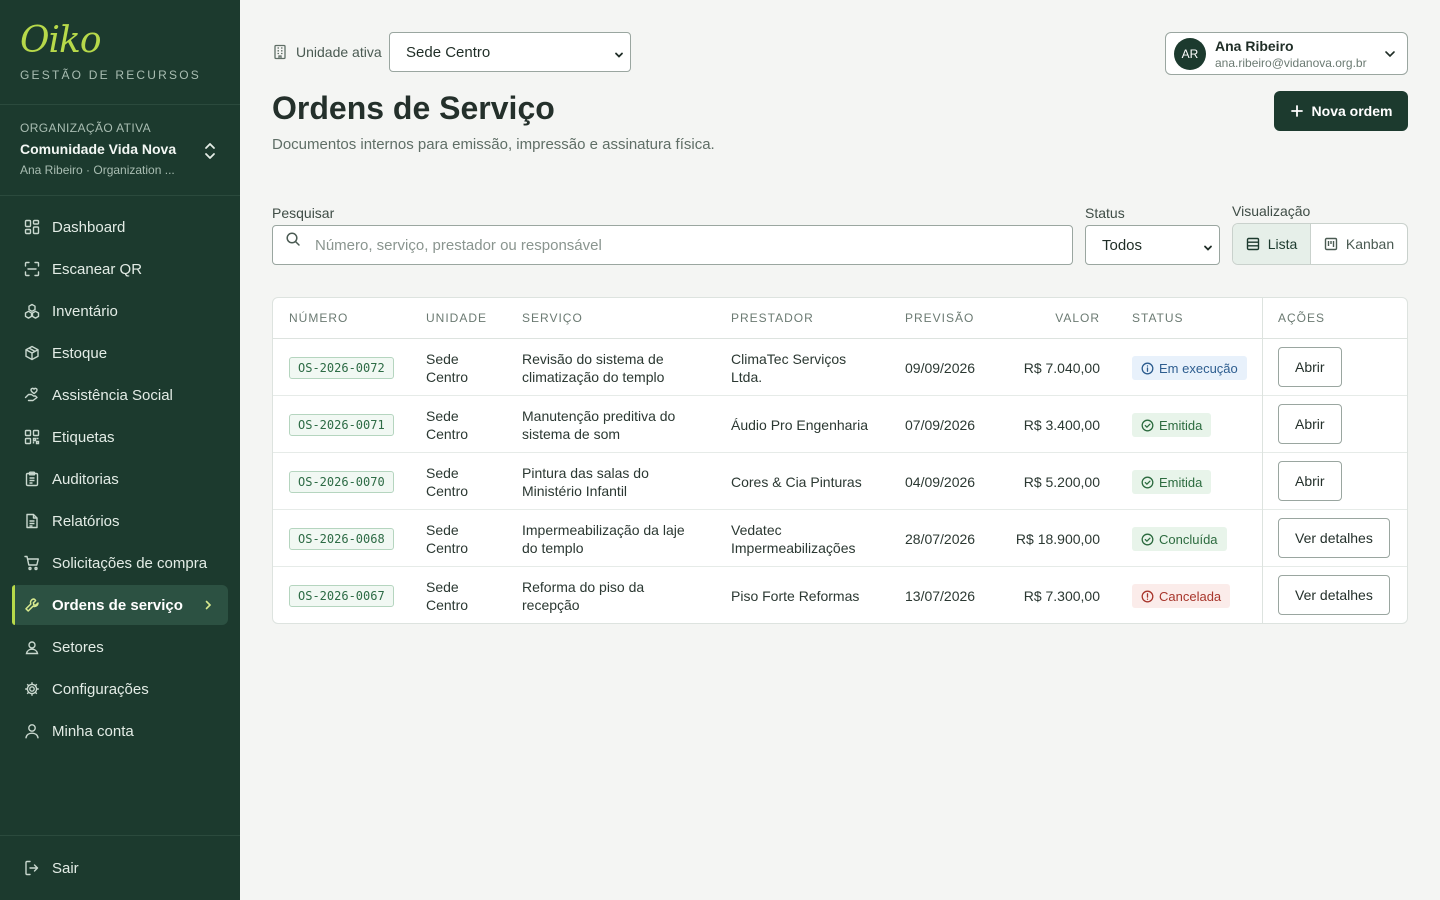 The image size is (1440, 900). Describe the element at coordinates (89, 227) in the screenshot. I see `sidebar-item-label: Dashboard` at that location.